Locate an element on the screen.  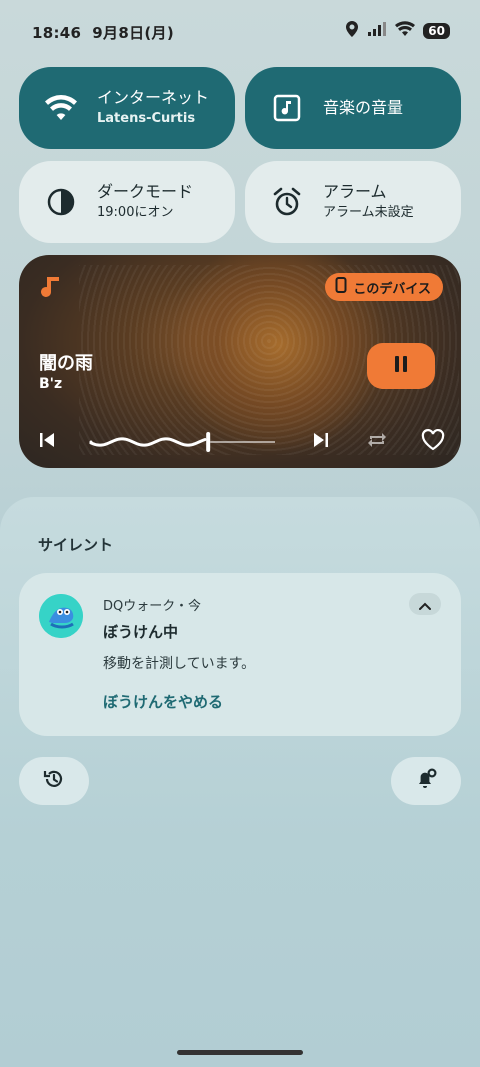
wifi-status-icon is located at coordinates (405, 31).